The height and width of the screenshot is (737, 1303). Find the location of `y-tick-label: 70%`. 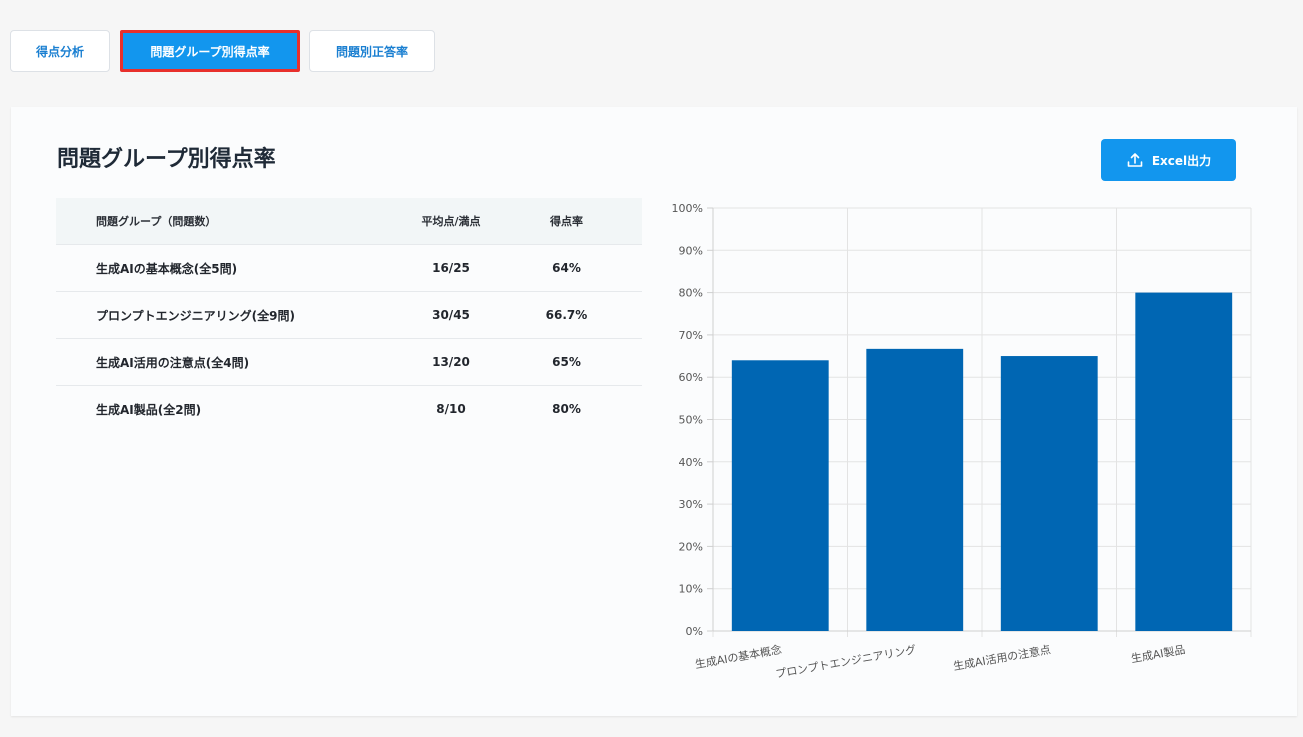

y-tick-label: 70% is located at coordinates (691, 335).